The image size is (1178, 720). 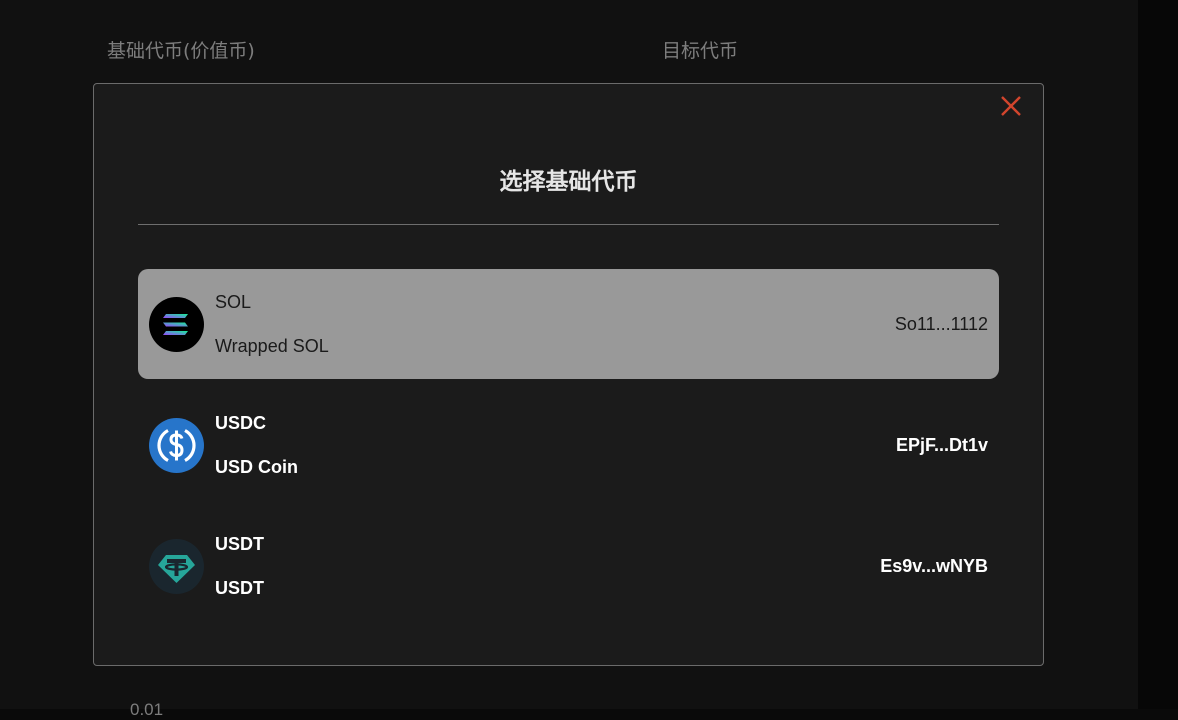 What do you see at coordinates (941, 445) in the screenshot?
I see `token-address: EPjF...Dt1v` at bounding box center [941, 445].